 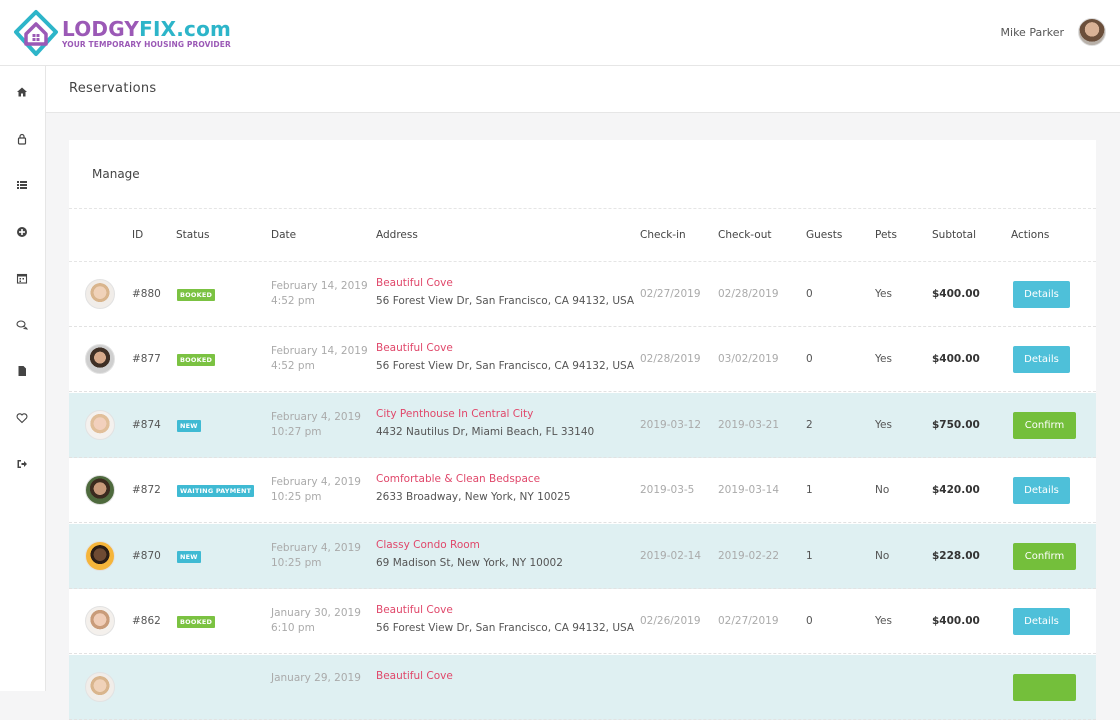 What do you see at coordinates (748, 621) in the screenshot?
I see `checkout-date: 02/27/2019` at bounding box center [748, 621].